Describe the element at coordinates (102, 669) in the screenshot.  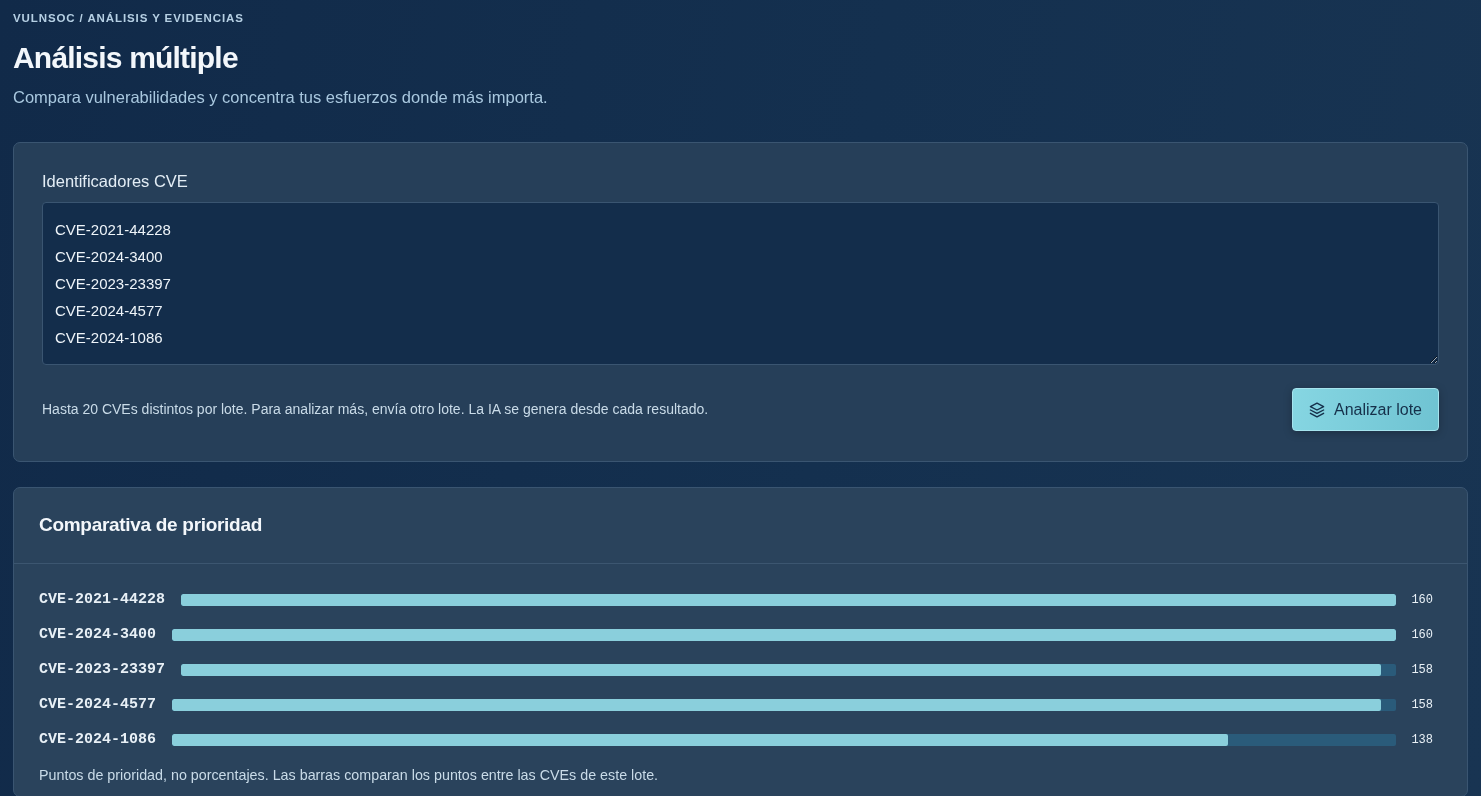
I see `cve-label: CVE-2023-23397` at that location.